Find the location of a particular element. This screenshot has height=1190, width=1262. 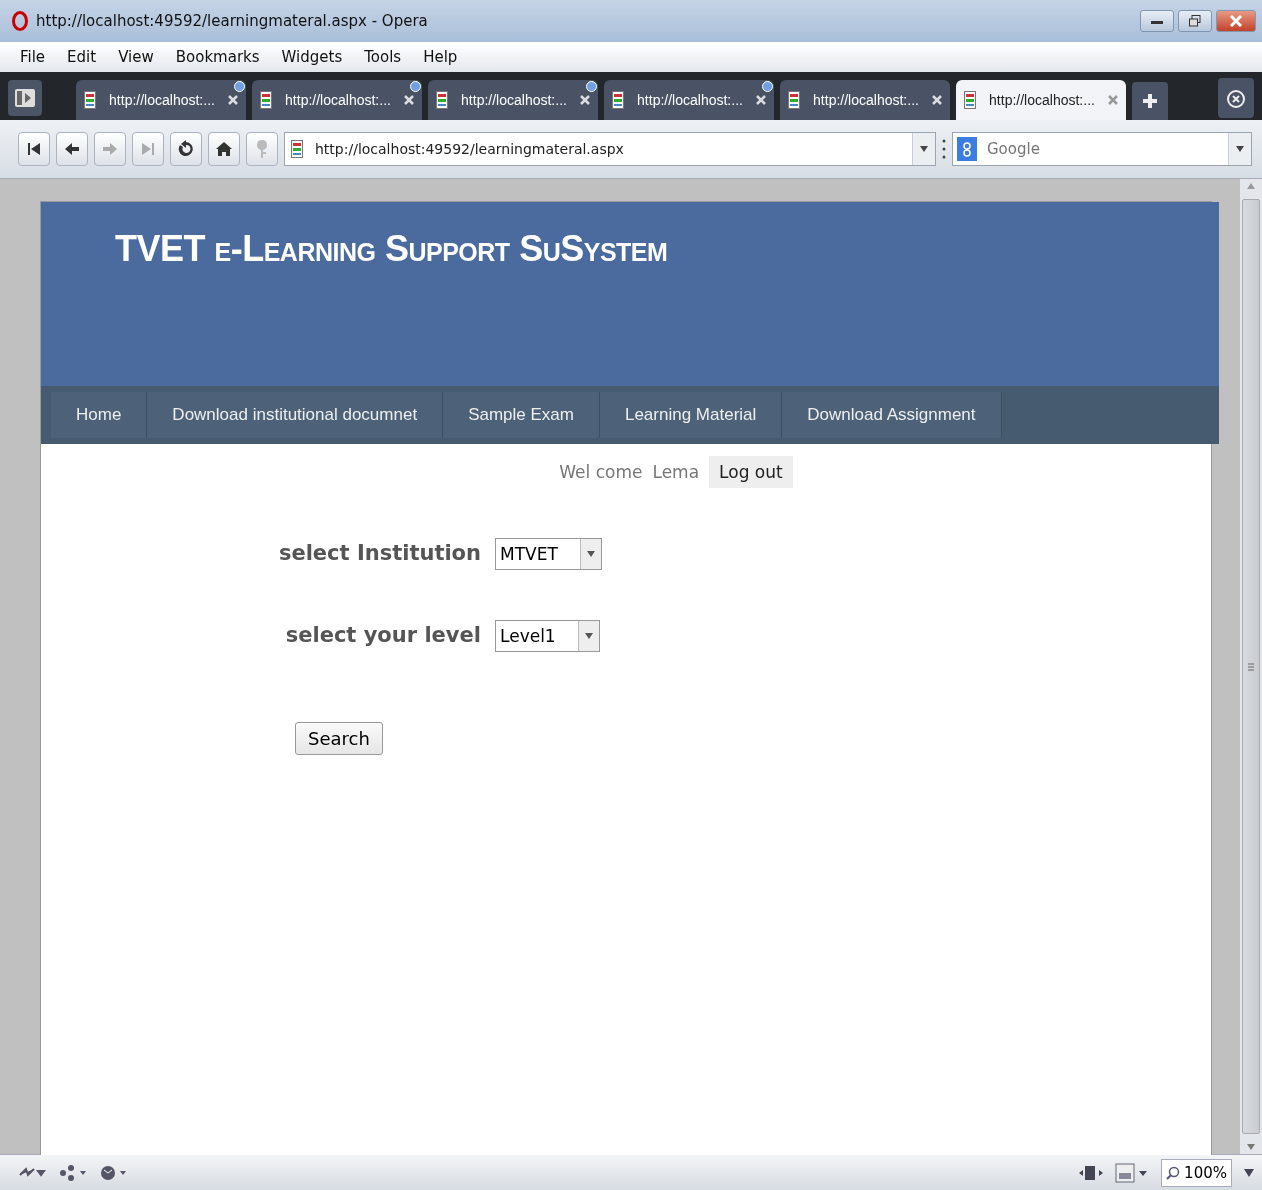

address-bar: http://localhost:49592/learningmateral.aspx is located at coordinates (610, 149).